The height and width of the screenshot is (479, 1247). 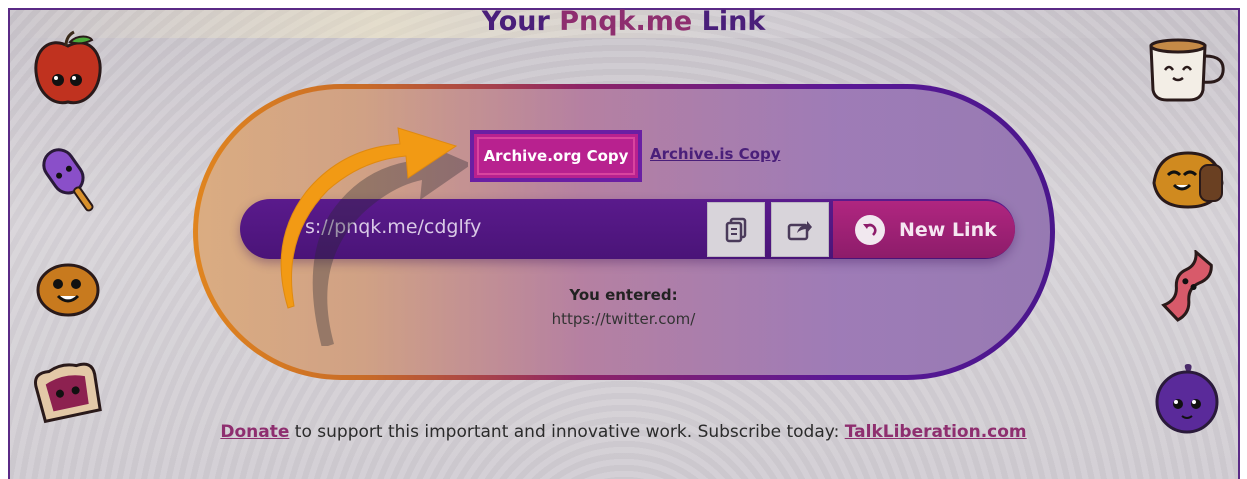 I want to click on archive-org-copy-button: Archive.org Copy, so click(x=556, y=156).